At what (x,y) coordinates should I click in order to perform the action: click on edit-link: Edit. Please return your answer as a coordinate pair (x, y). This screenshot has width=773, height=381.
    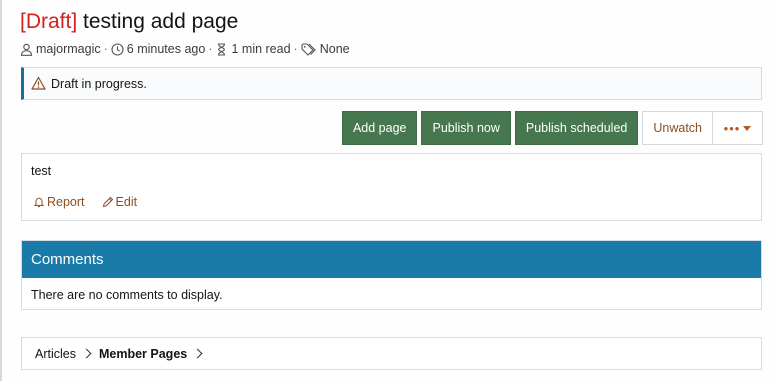
    Looking at the image, I should click on (120, 202).